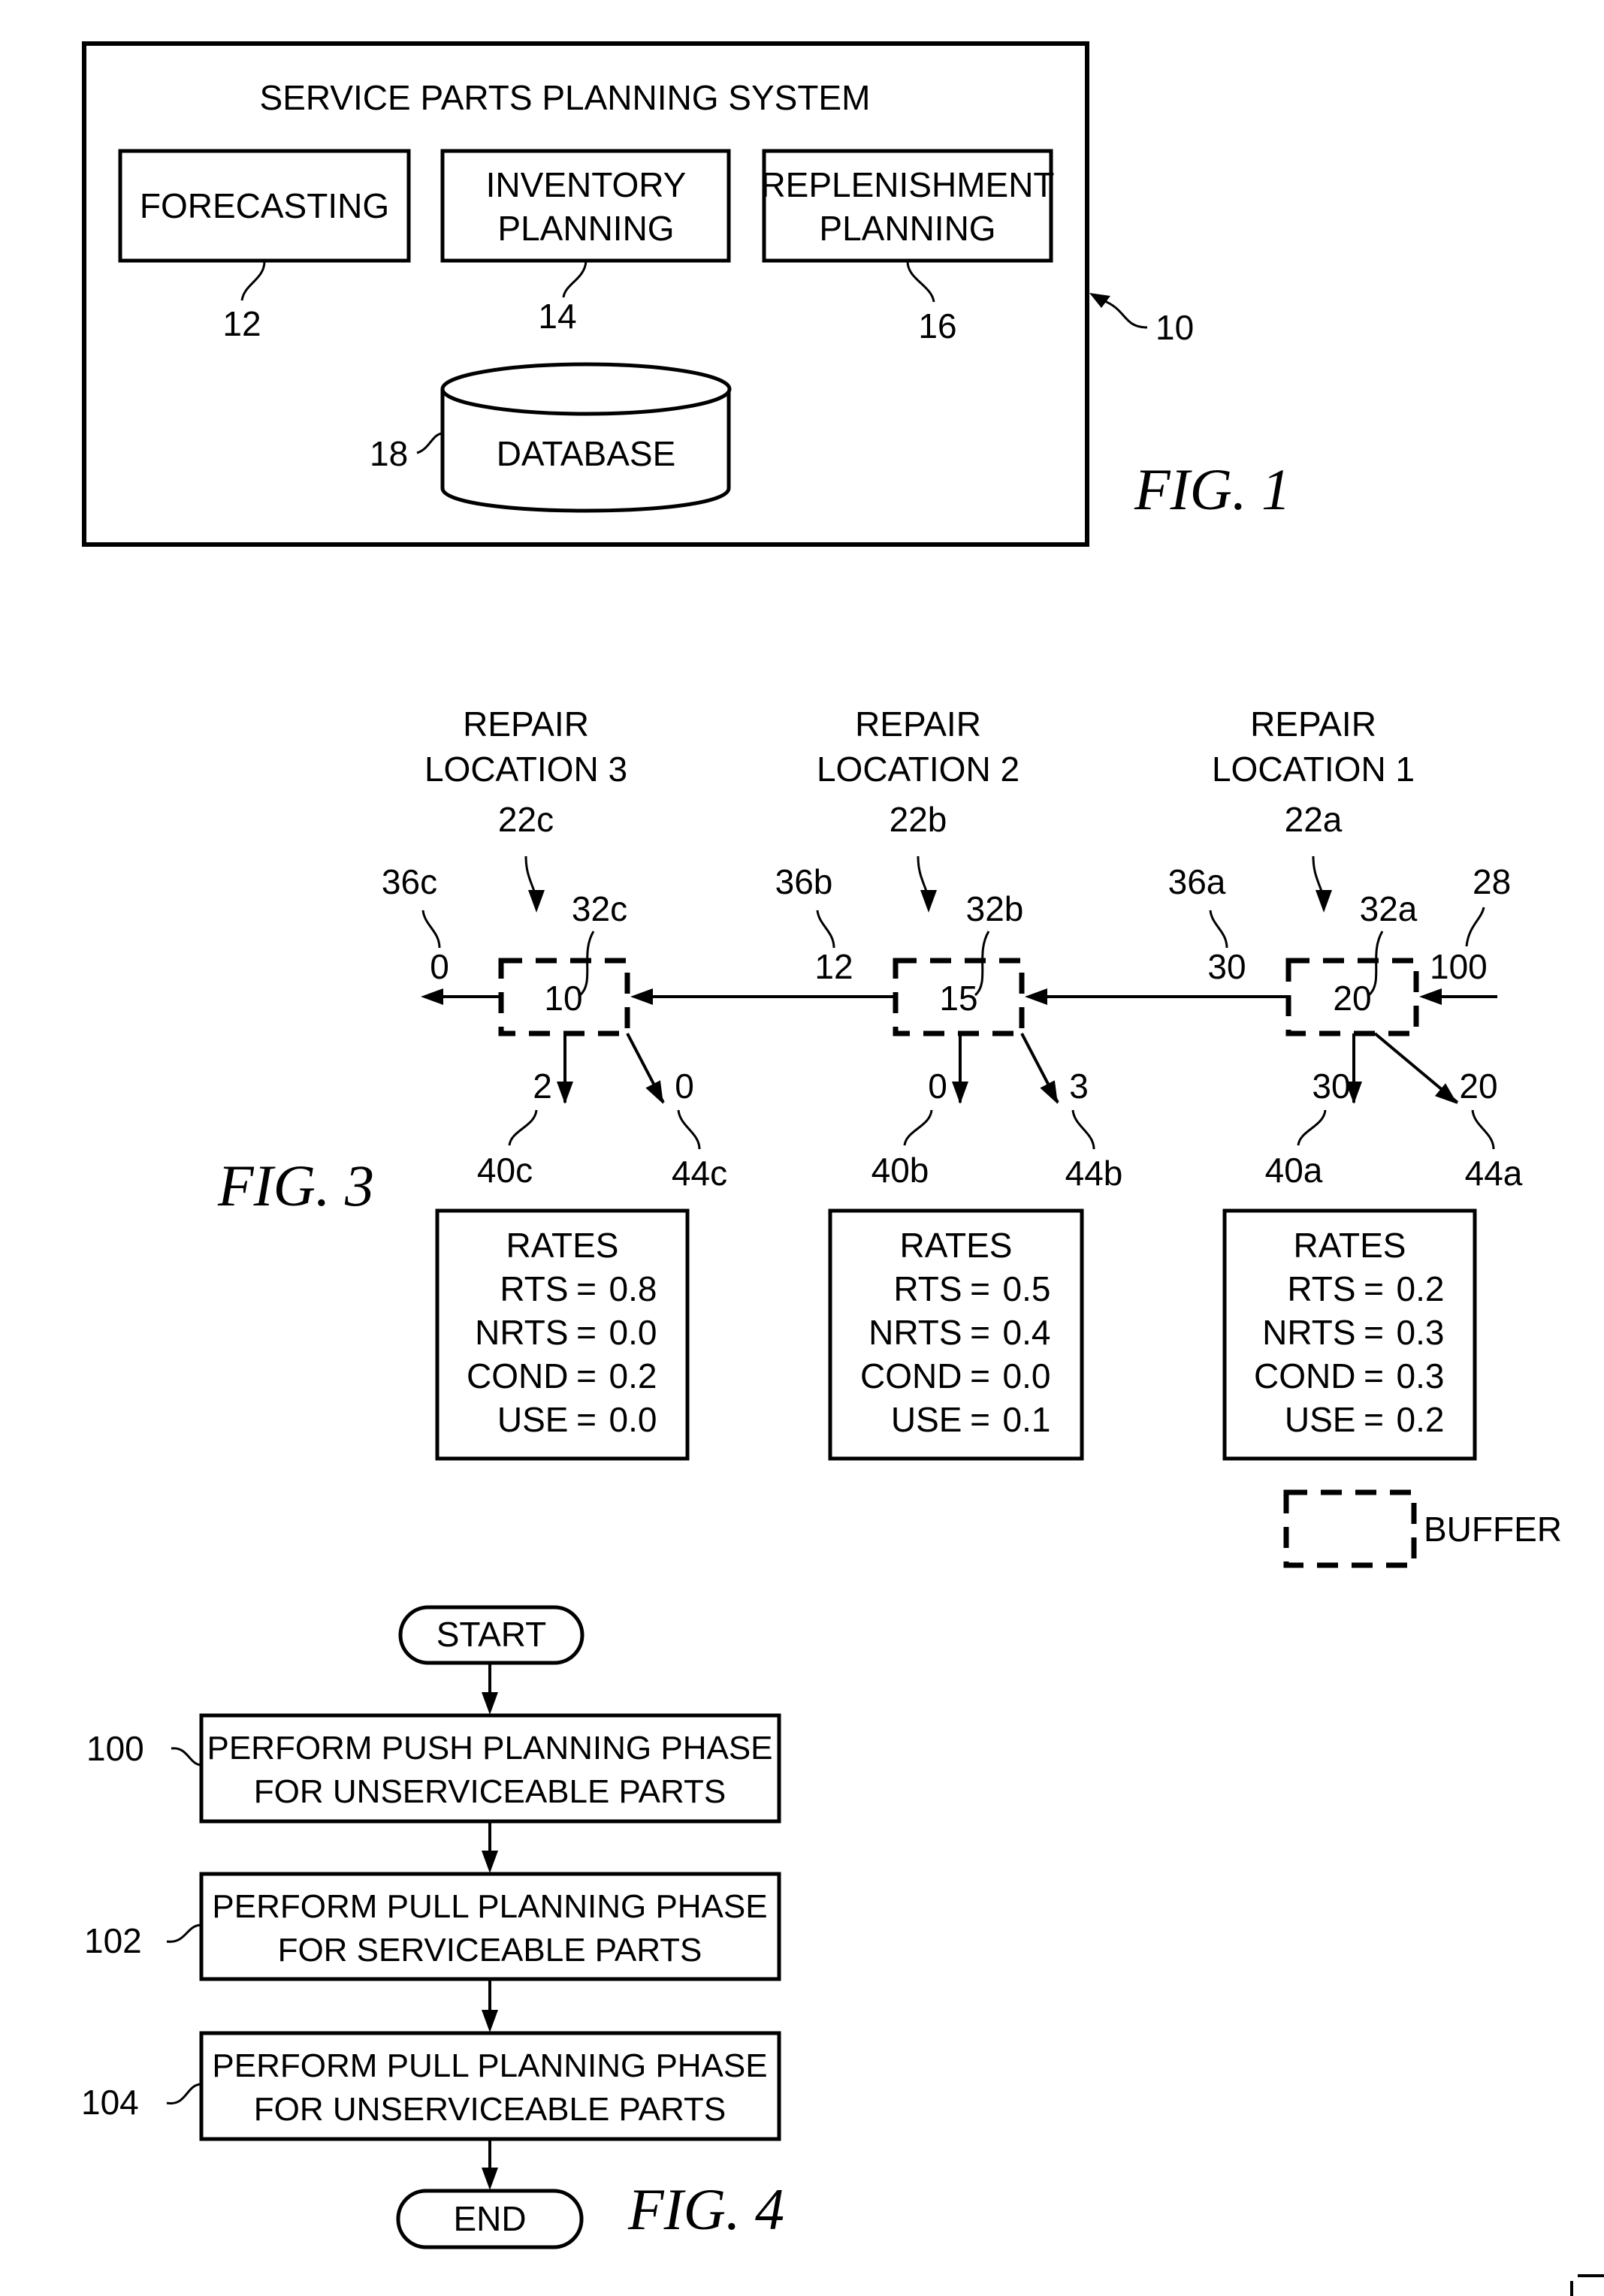 This screenshot has height=2296, width=1604. I want to click on location-title-line: LOCATION 1, so click(1313, 769).